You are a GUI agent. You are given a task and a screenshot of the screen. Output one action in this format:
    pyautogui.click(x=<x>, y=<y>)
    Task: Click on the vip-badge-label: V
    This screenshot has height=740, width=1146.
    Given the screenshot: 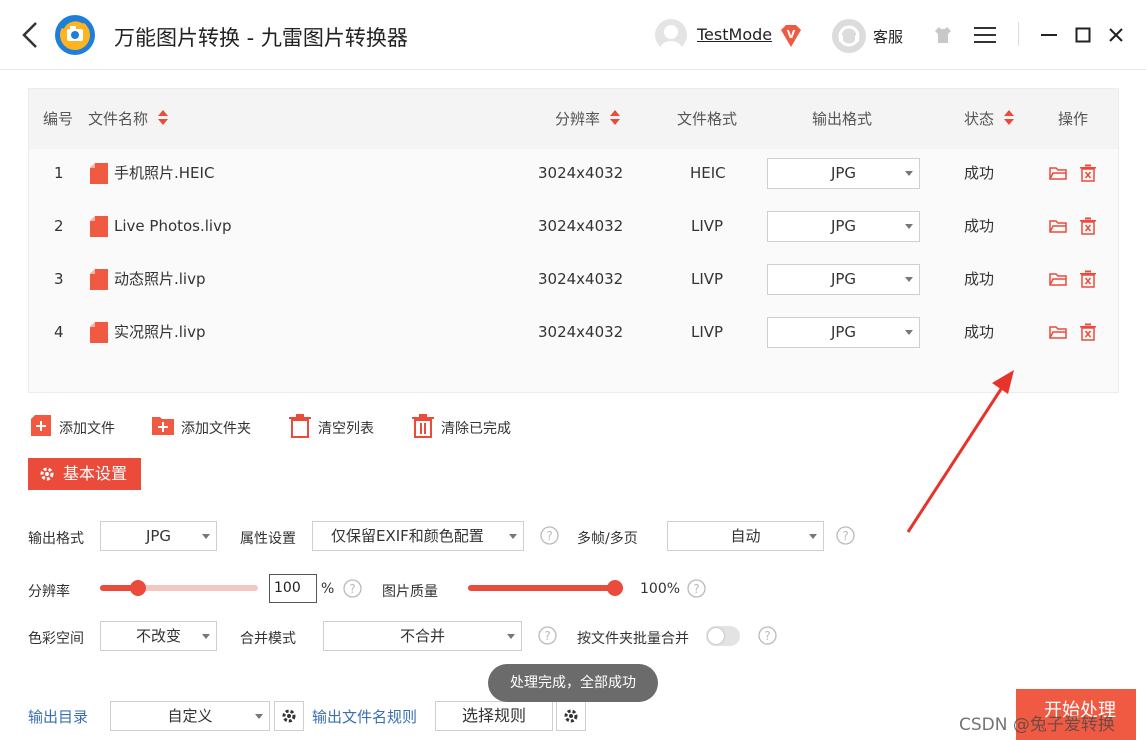 What is the action you would take?
    pyautogui.click(x=791, y=34)
    